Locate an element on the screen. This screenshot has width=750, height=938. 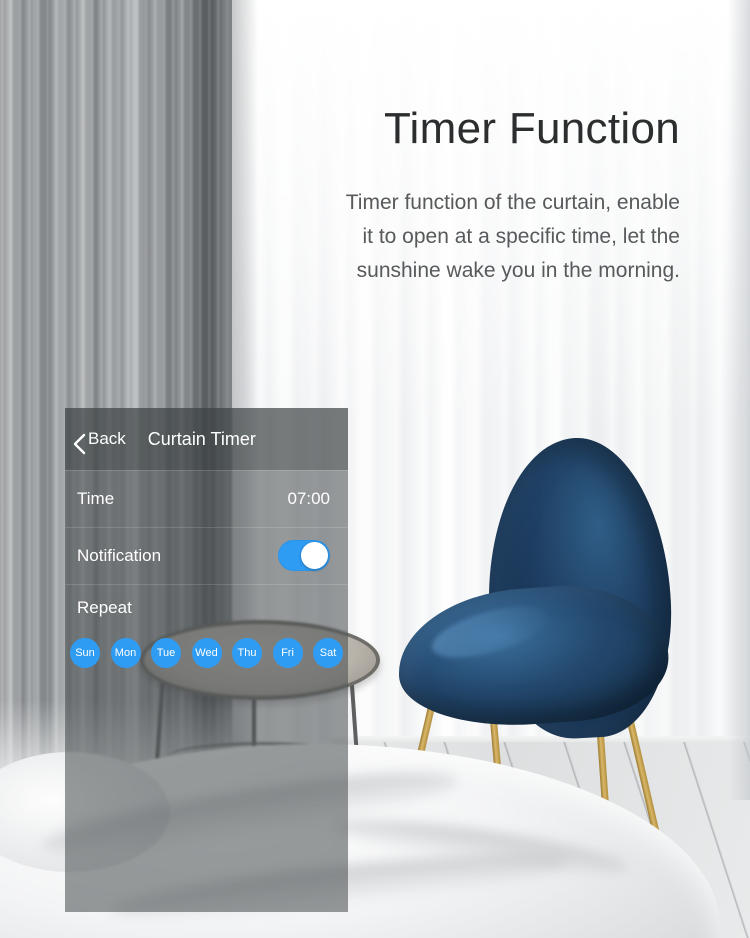
notification-row-label: Notification is located at coordinates (119, 555).